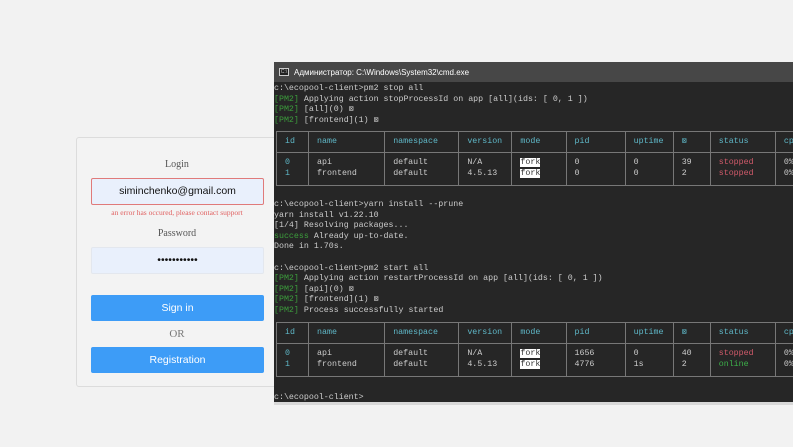  I want to click on terminal-line: c:\ecopool-client>pm2 start all, so click(351, 269).